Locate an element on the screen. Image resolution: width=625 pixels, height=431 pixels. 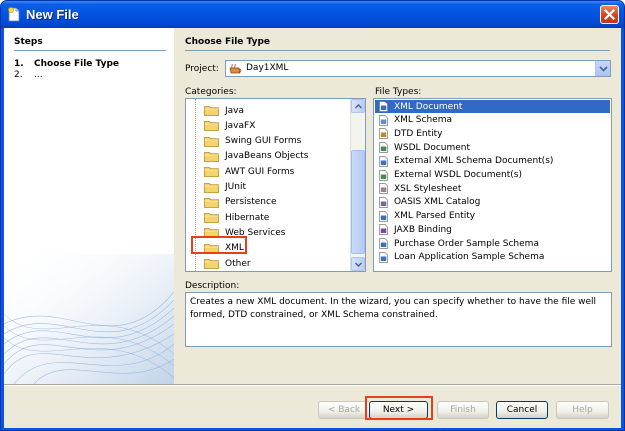
category-label: JavaBeans Objects is located at coordinates (267, 156).